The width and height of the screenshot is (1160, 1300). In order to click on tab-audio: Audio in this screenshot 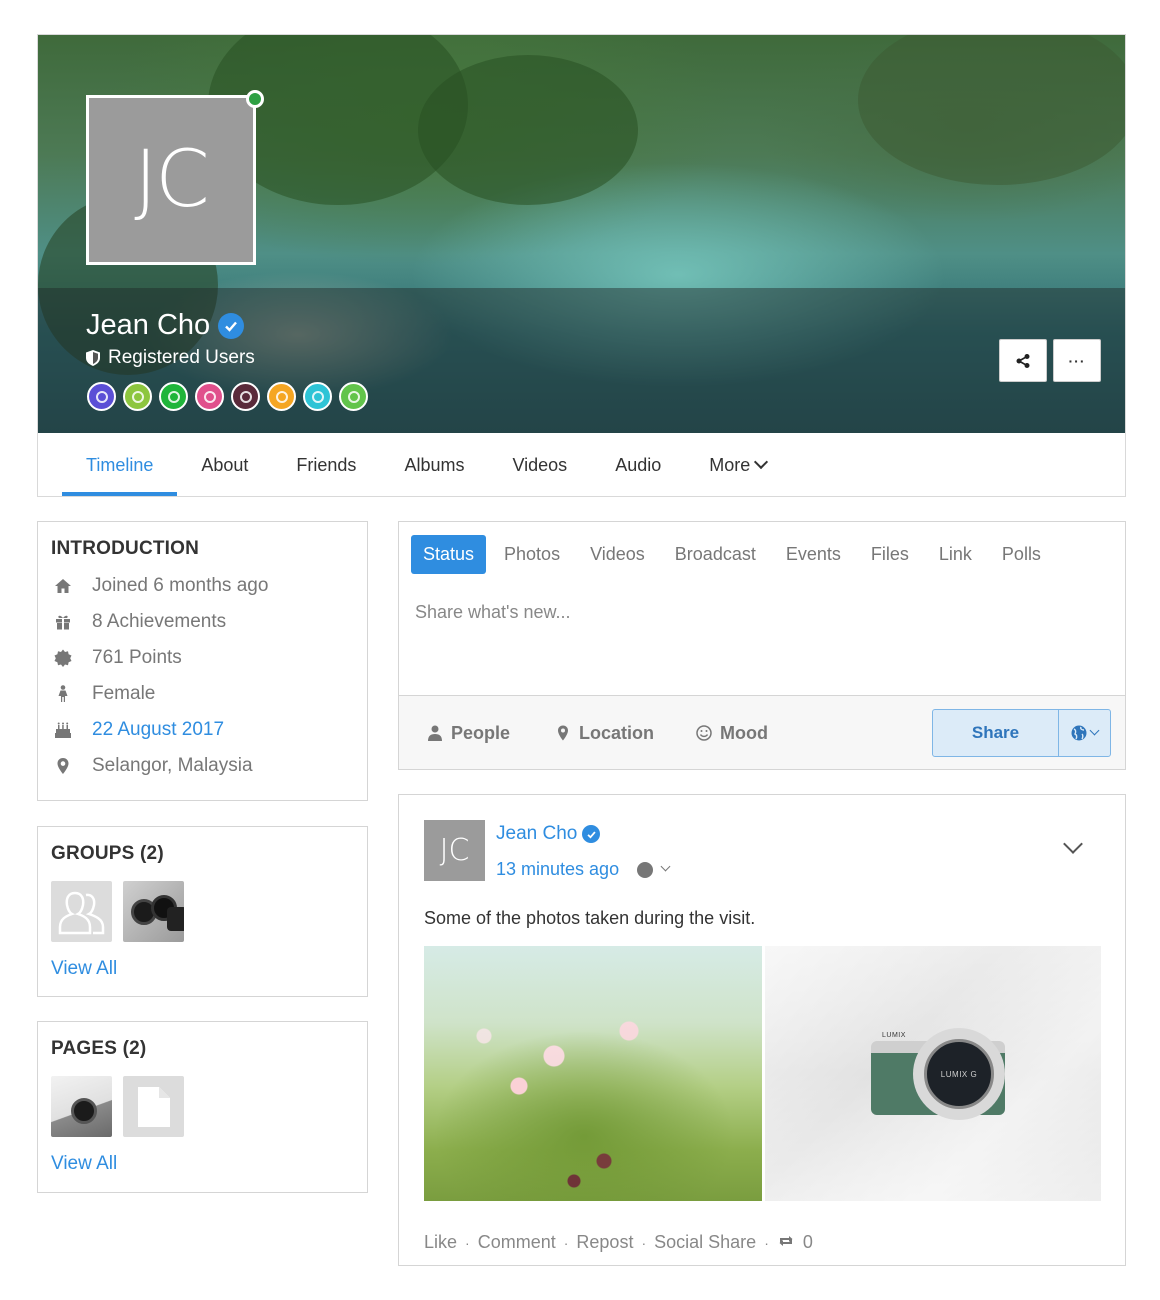, I will do `click(638, 464)`.